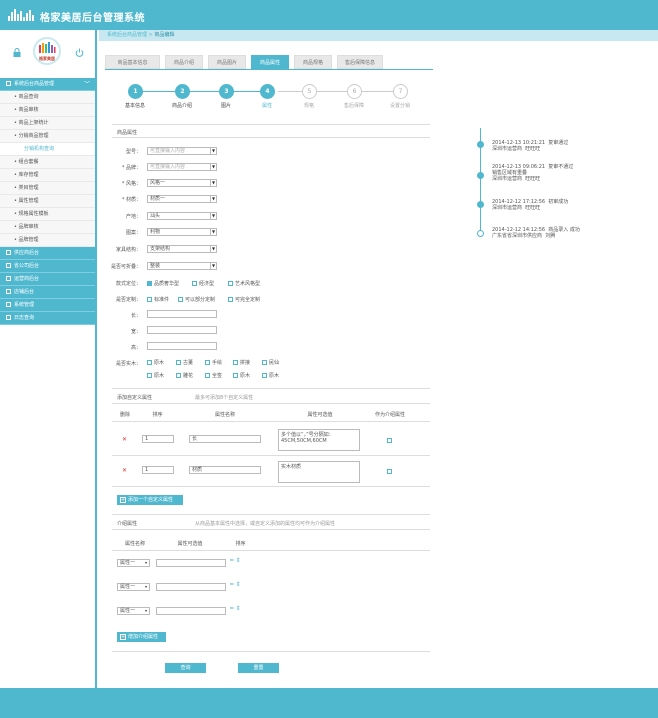 The image size is (658, 718). I want to click on option-label: 可以部分定制, so click(200, 300).